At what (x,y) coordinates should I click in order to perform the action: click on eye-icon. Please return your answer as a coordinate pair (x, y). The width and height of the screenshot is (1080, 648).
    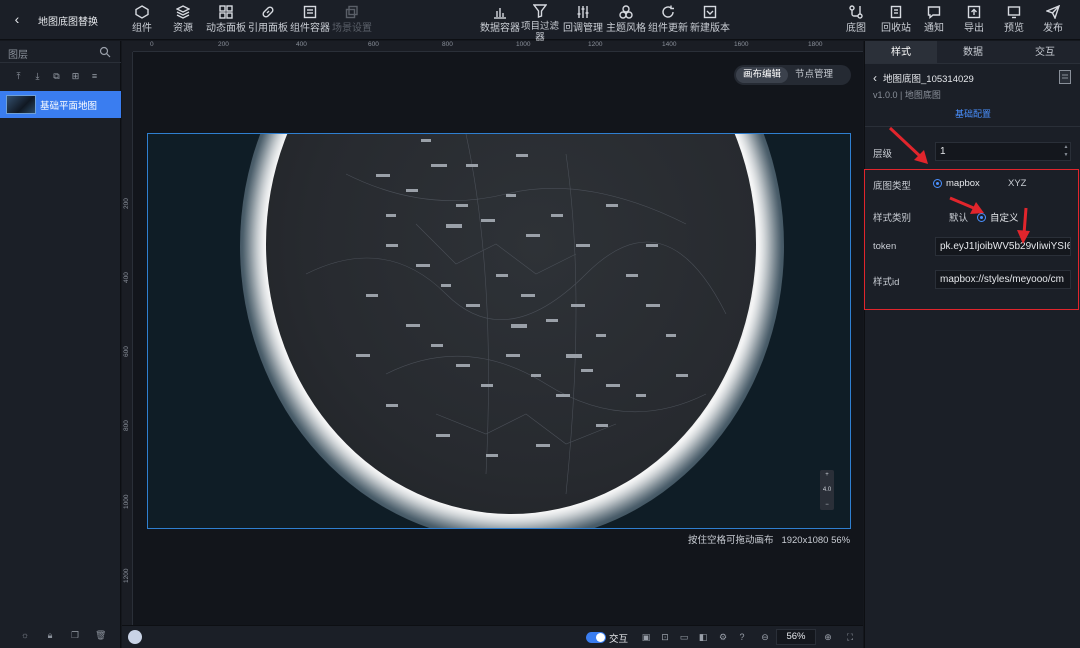
    Looking at the image, I should click on (127, 46).